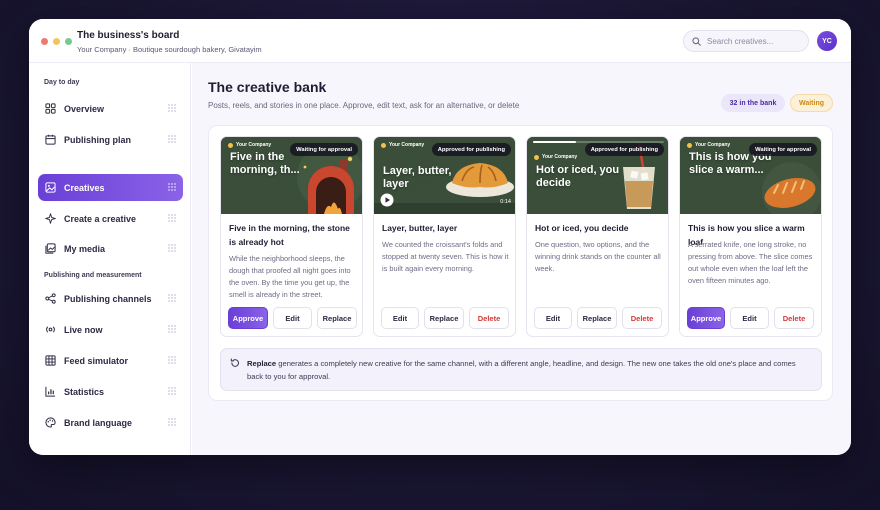 The height and width of the screenshot is (510, 880). What do you see at coordinates (110, 391) in the screenshot?
I see `sidebar-item-statistics: Statistics` at bounding box center [110, 391].